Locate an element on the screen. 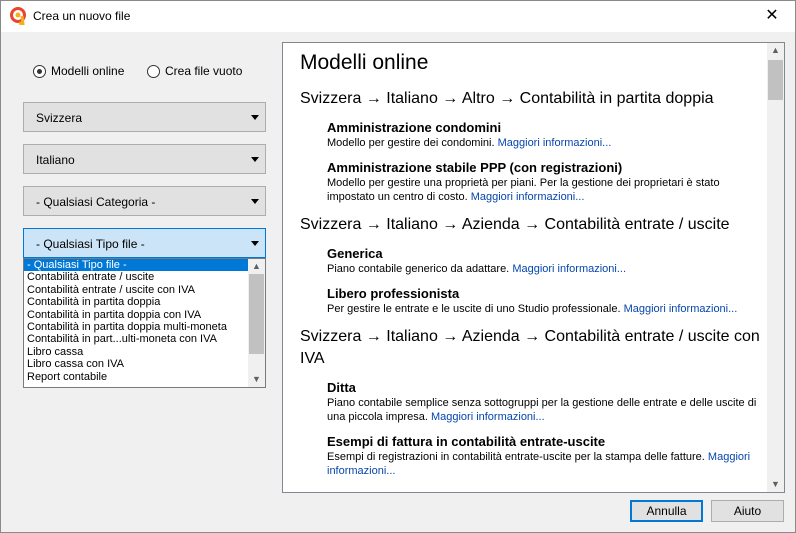 The image size is (796, 533). dropdown-option: Contabilità in partita doppia con IVA is located at coordinates (136, 315).